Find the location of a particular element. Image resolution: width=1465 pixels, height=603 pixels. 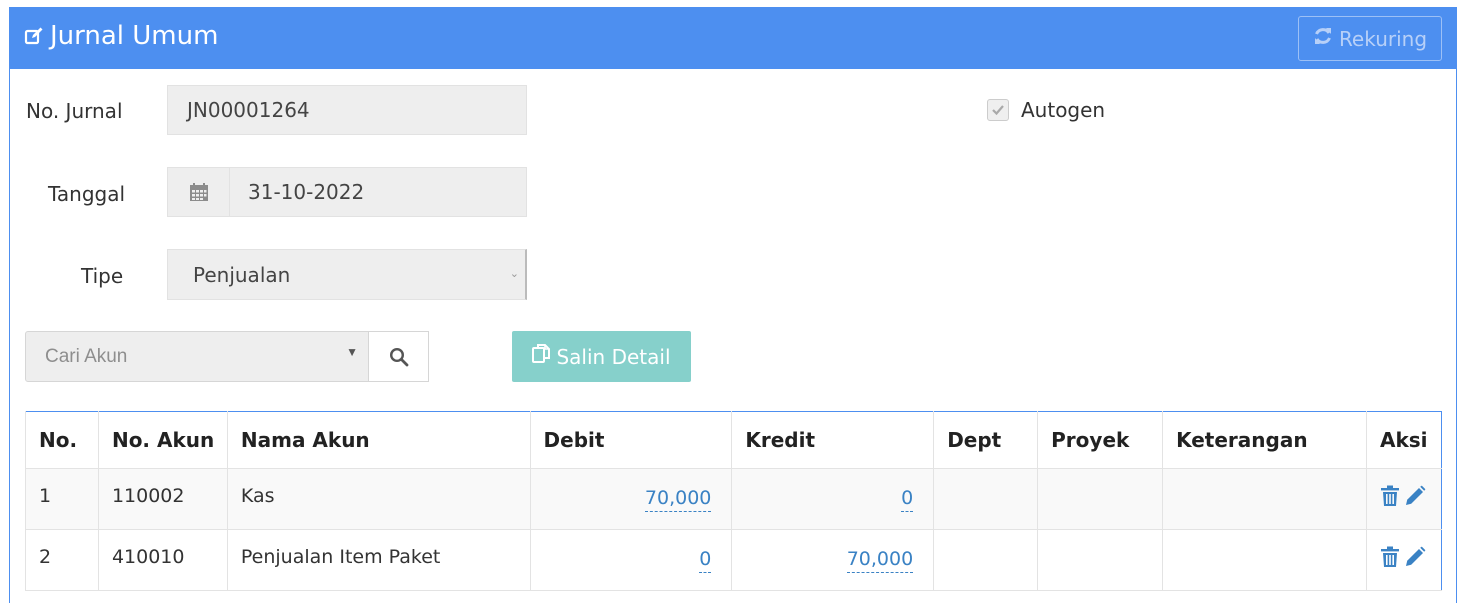

chevron-down-icon: ⌄ is located at coordinates (514, 273).